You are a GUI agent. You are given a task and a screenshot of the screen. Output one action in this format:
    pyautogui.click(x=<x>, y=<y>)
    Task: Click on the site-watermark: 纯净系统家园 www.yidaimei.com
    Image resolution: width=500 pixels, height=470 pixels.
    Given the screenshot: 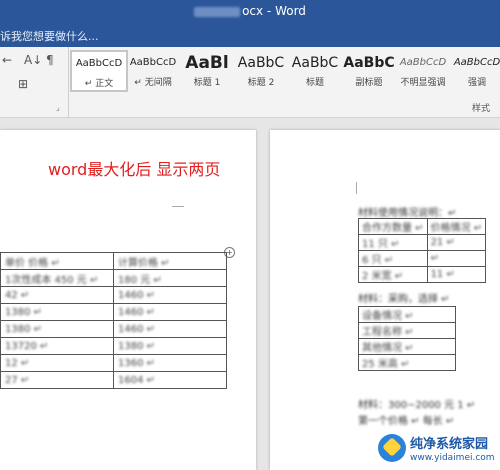 What is the action you would take?
    pyautogui.click(x=439, y=450)
    